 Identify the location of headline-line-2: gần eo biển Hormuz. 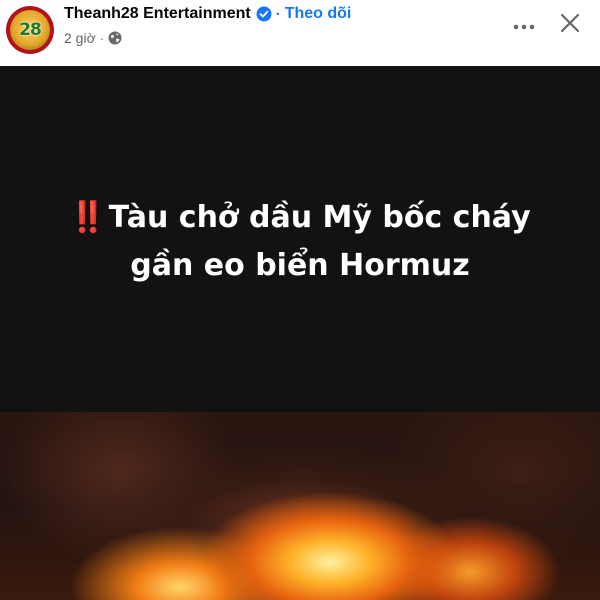
(300, 265).